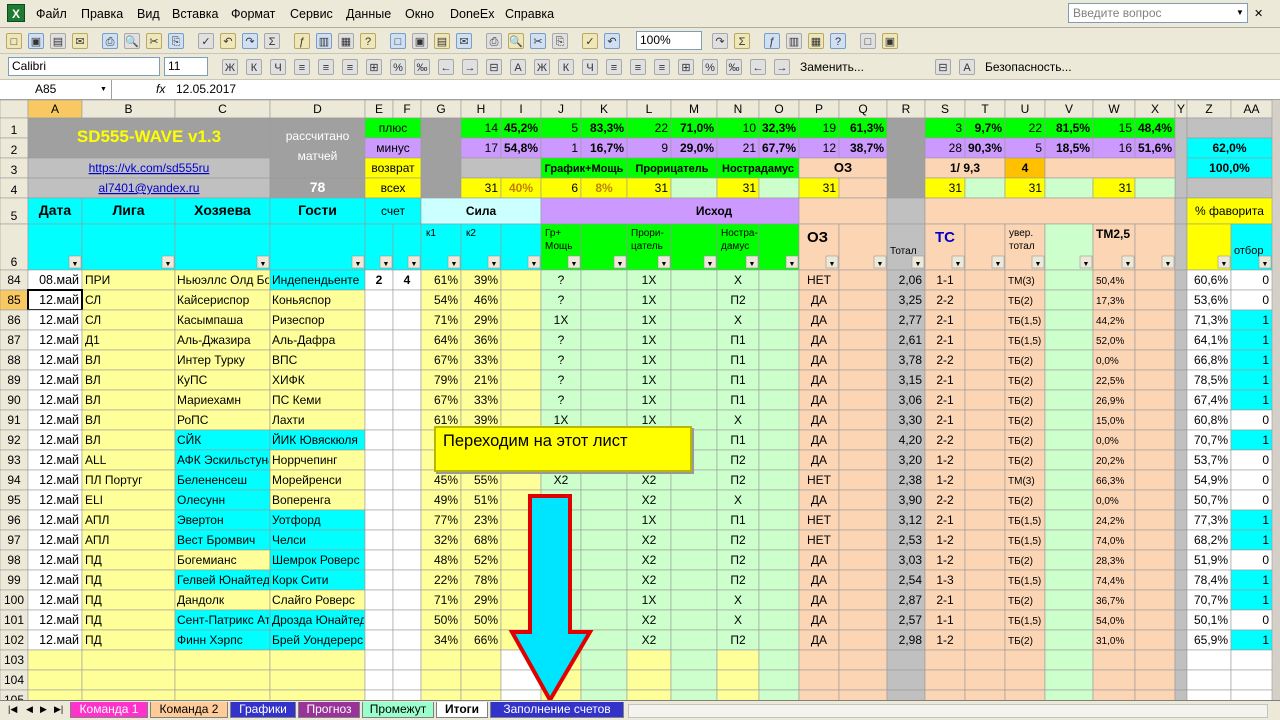  I want to click on format-icon: ⊟, so click(943, 67).